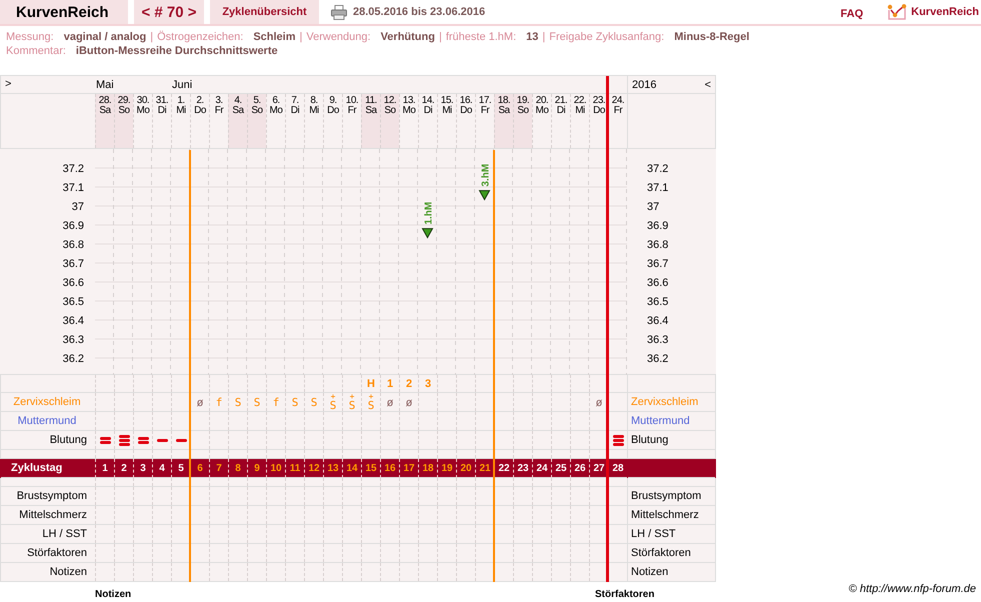 This screenshot has height=602, width=981. I want to click on info-value: Minus-8-Regel, so click(712, 37).